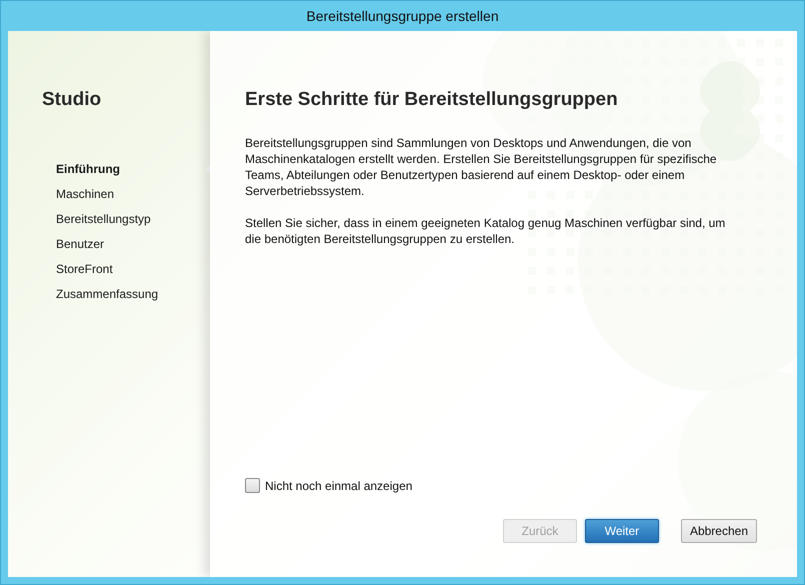 The width and height of the screenshot is (805, 585). I want to click on step-item: Maschinen, so click(85, 194).